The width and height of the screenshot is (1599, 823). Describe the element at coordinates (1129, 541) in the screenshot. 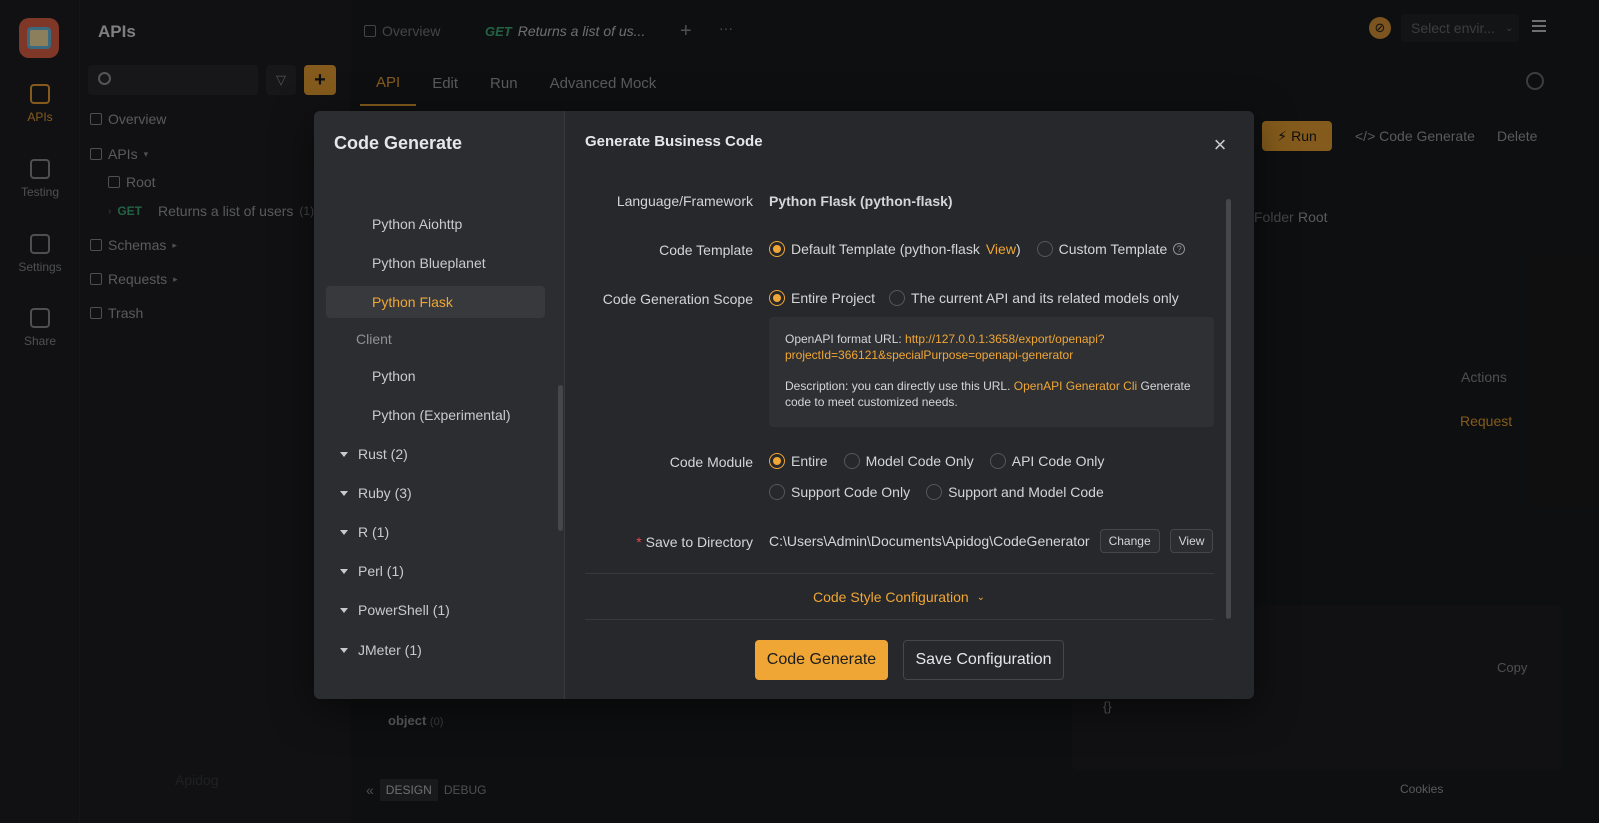

I see `change-directory-button: Change` at that location.